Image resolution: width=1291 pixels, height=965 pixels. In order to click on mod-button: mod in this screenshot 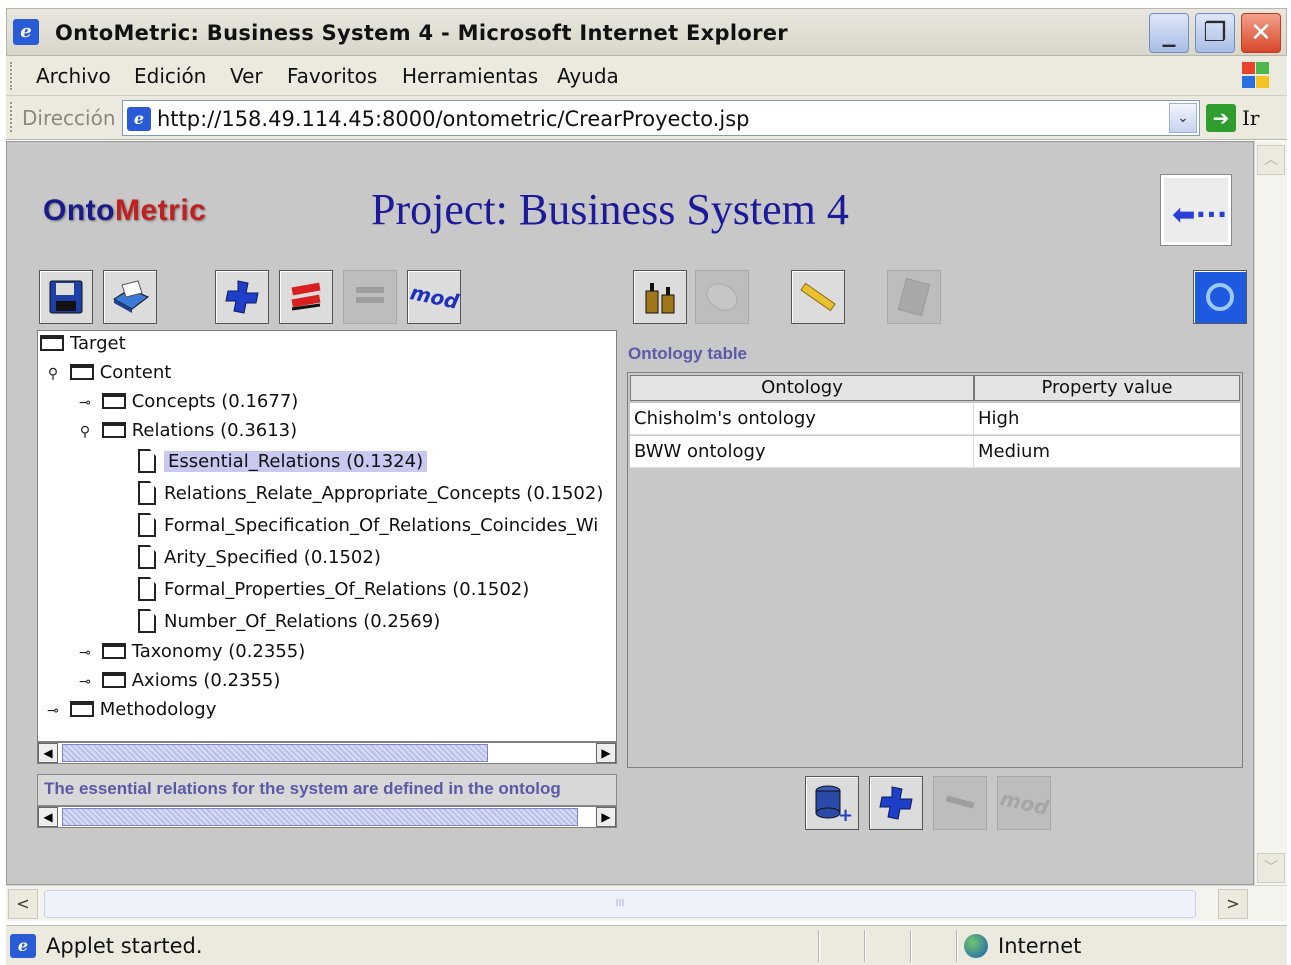, I will do `click(434, 297)`.